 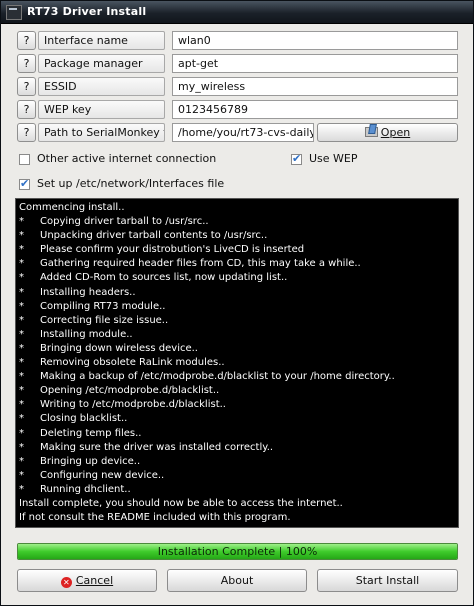 I want to click on field-row-essid: ? ESSID my_wireless, so click(x=237, y=87).